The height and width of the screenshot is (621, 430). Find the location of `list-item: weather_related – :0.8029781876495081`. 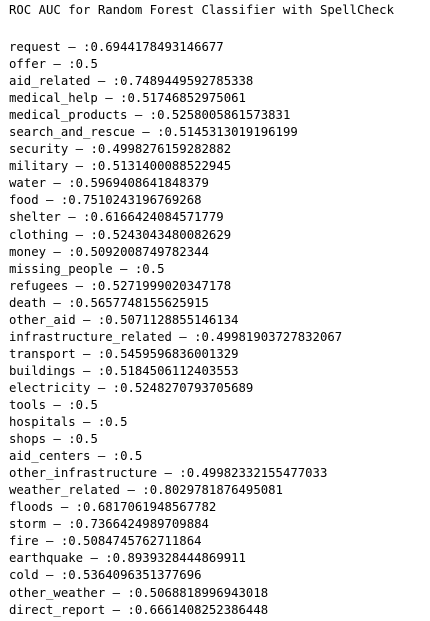

list-item: weather_related – :0.8029781876495081 is located at coordinates (218, 490).